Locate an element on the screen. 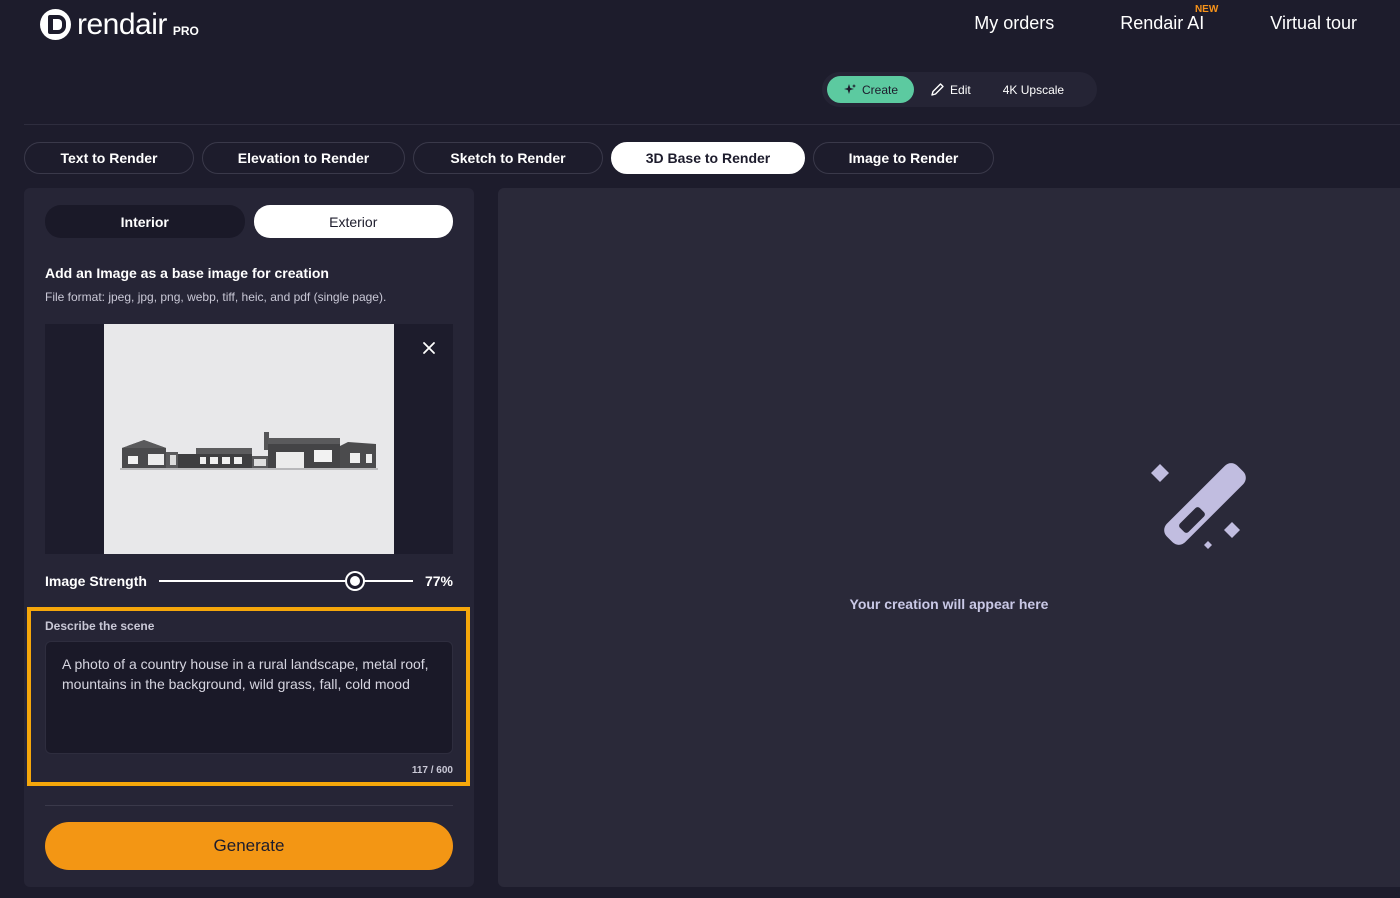 Image resolution: width=1400 pixels, height=898 pixels. character-count: 117 / 600 is located at coordinates (432, 770).